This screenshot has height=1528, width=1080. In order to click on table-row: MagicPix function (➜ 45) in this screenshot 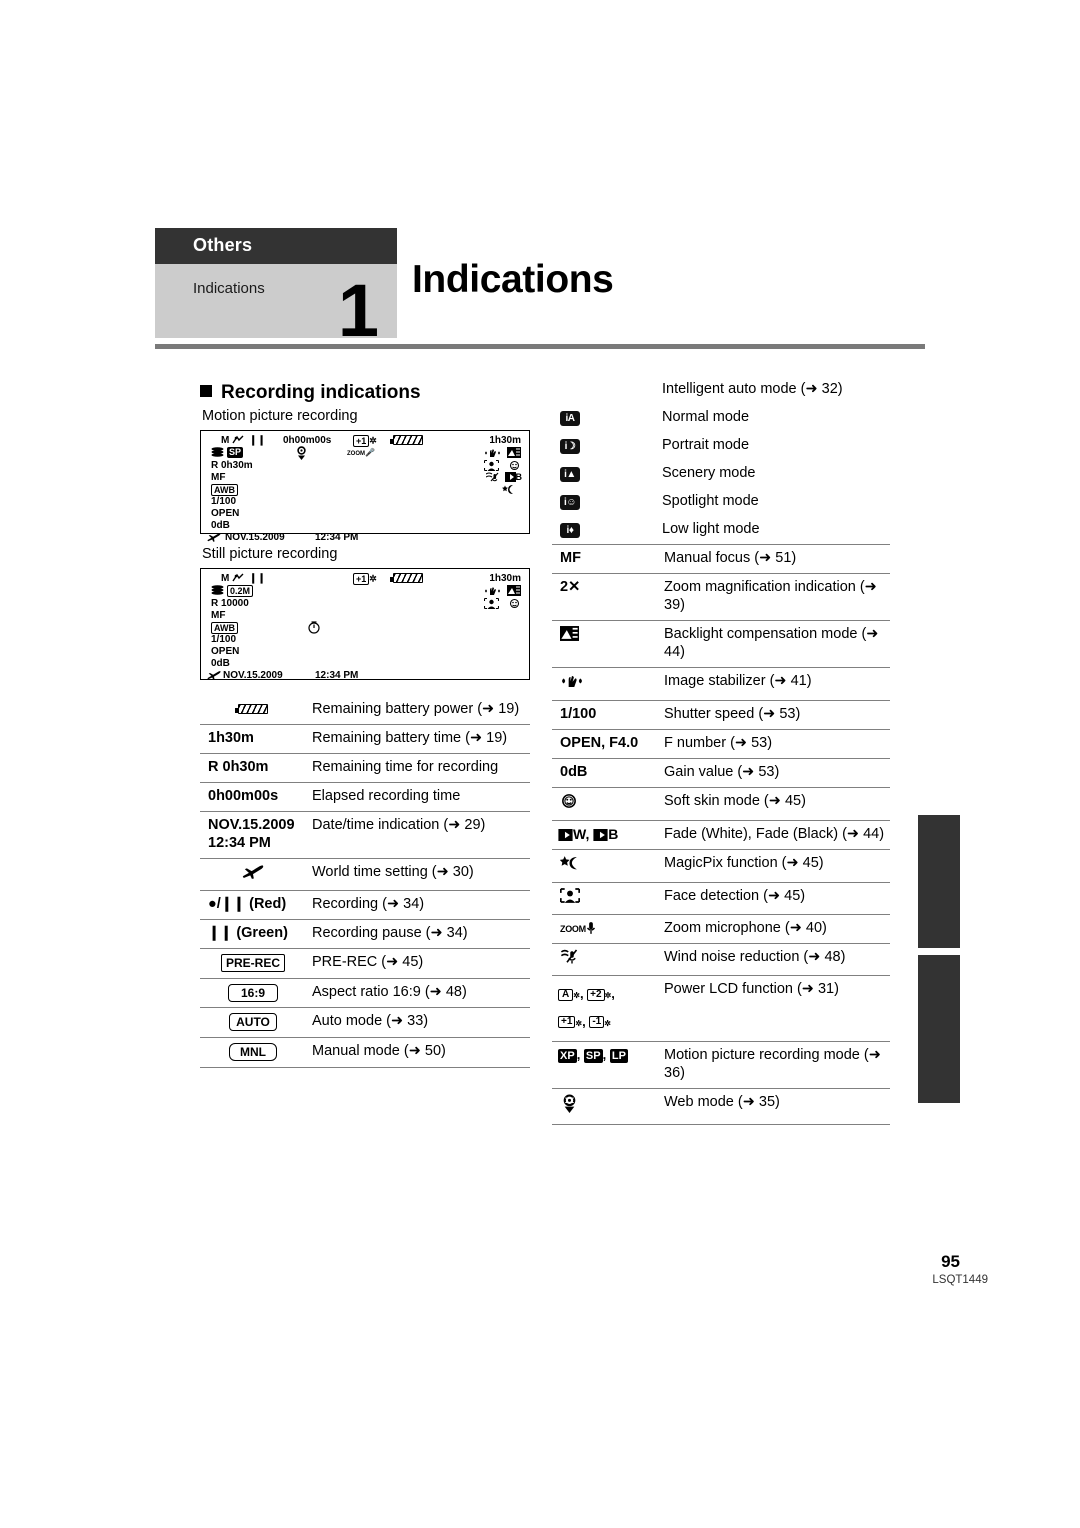, I will do `click(721, 866)`.